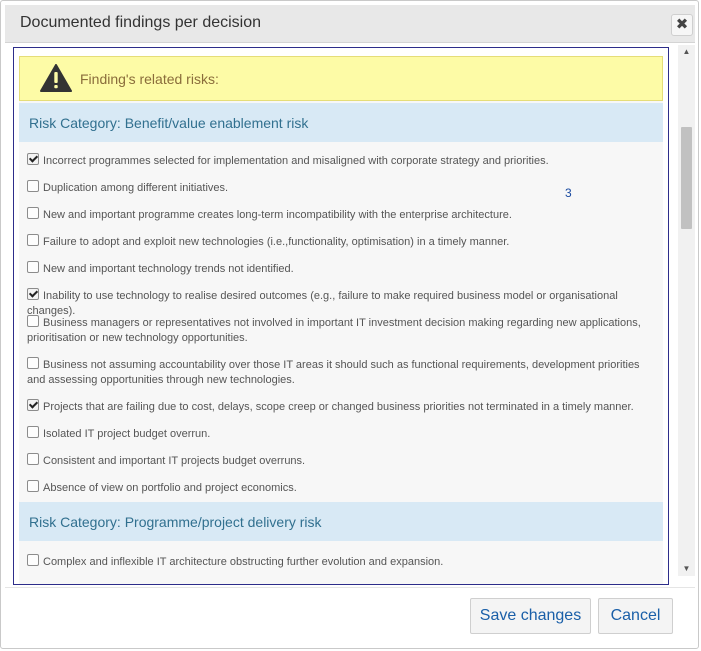  I want to click on modal-header: Documented findings per decision ✖, so click(350, 24).